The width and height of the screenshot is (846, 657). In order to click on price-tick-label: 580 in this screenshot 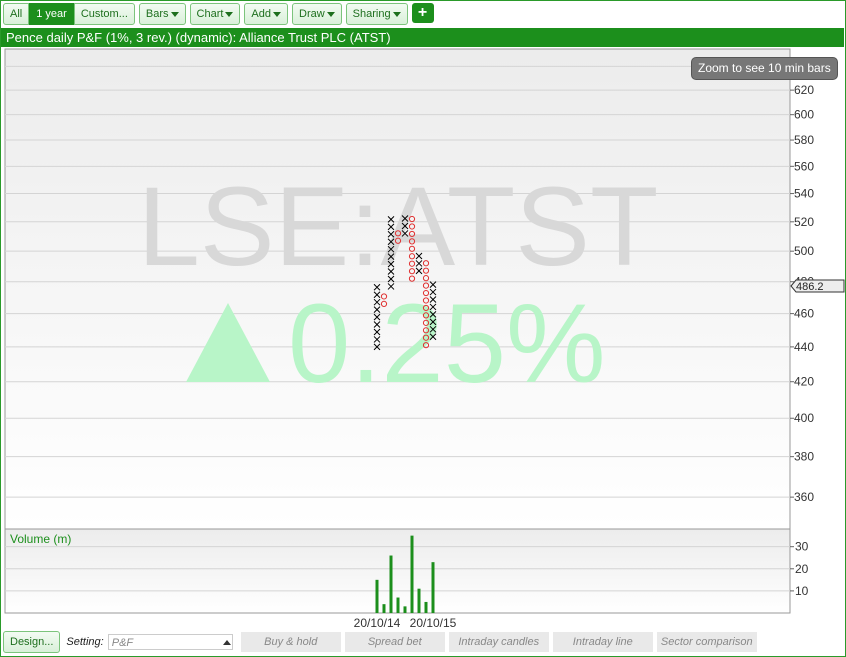, I will do `click(804, 140)`.